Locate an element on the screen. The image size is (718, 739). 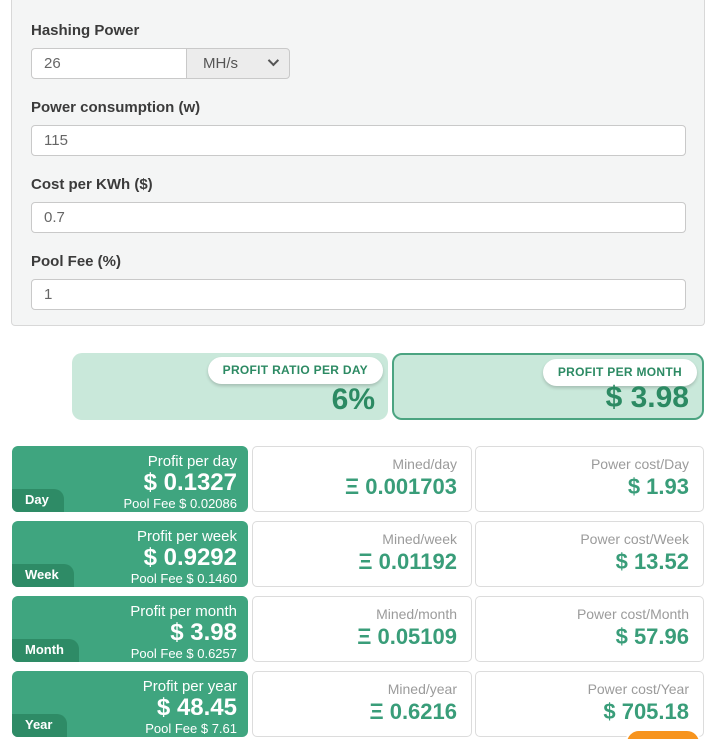
pool-fee-input is located at coordinates (358, 294).